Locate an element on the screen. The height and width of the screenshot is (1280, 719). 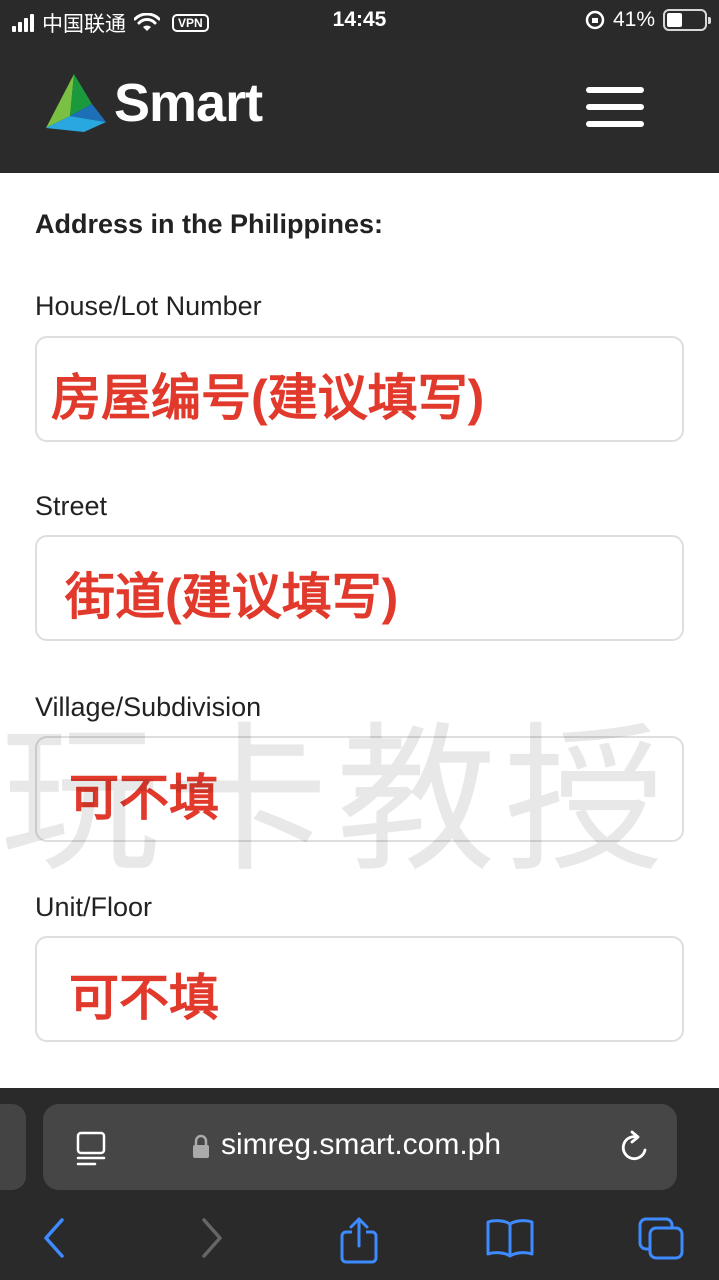
site-header: Smart is located at coordinates (359, 107).